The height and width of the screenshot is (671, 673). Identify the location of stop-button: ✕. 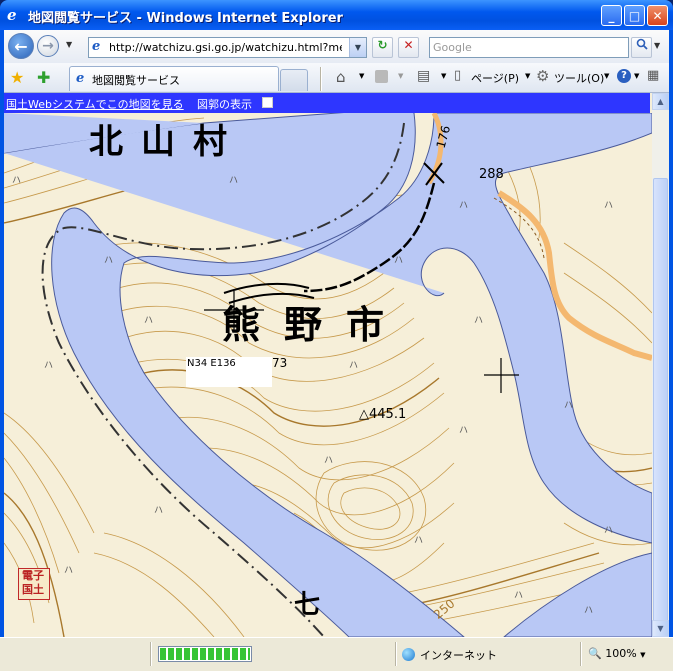
(408, 47).